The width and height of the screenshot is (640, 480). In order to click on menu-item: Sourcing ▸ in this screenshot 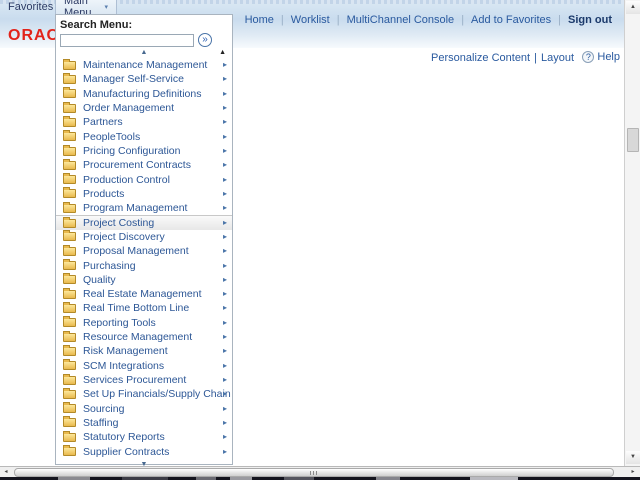, I will do `click(144, 409)`.